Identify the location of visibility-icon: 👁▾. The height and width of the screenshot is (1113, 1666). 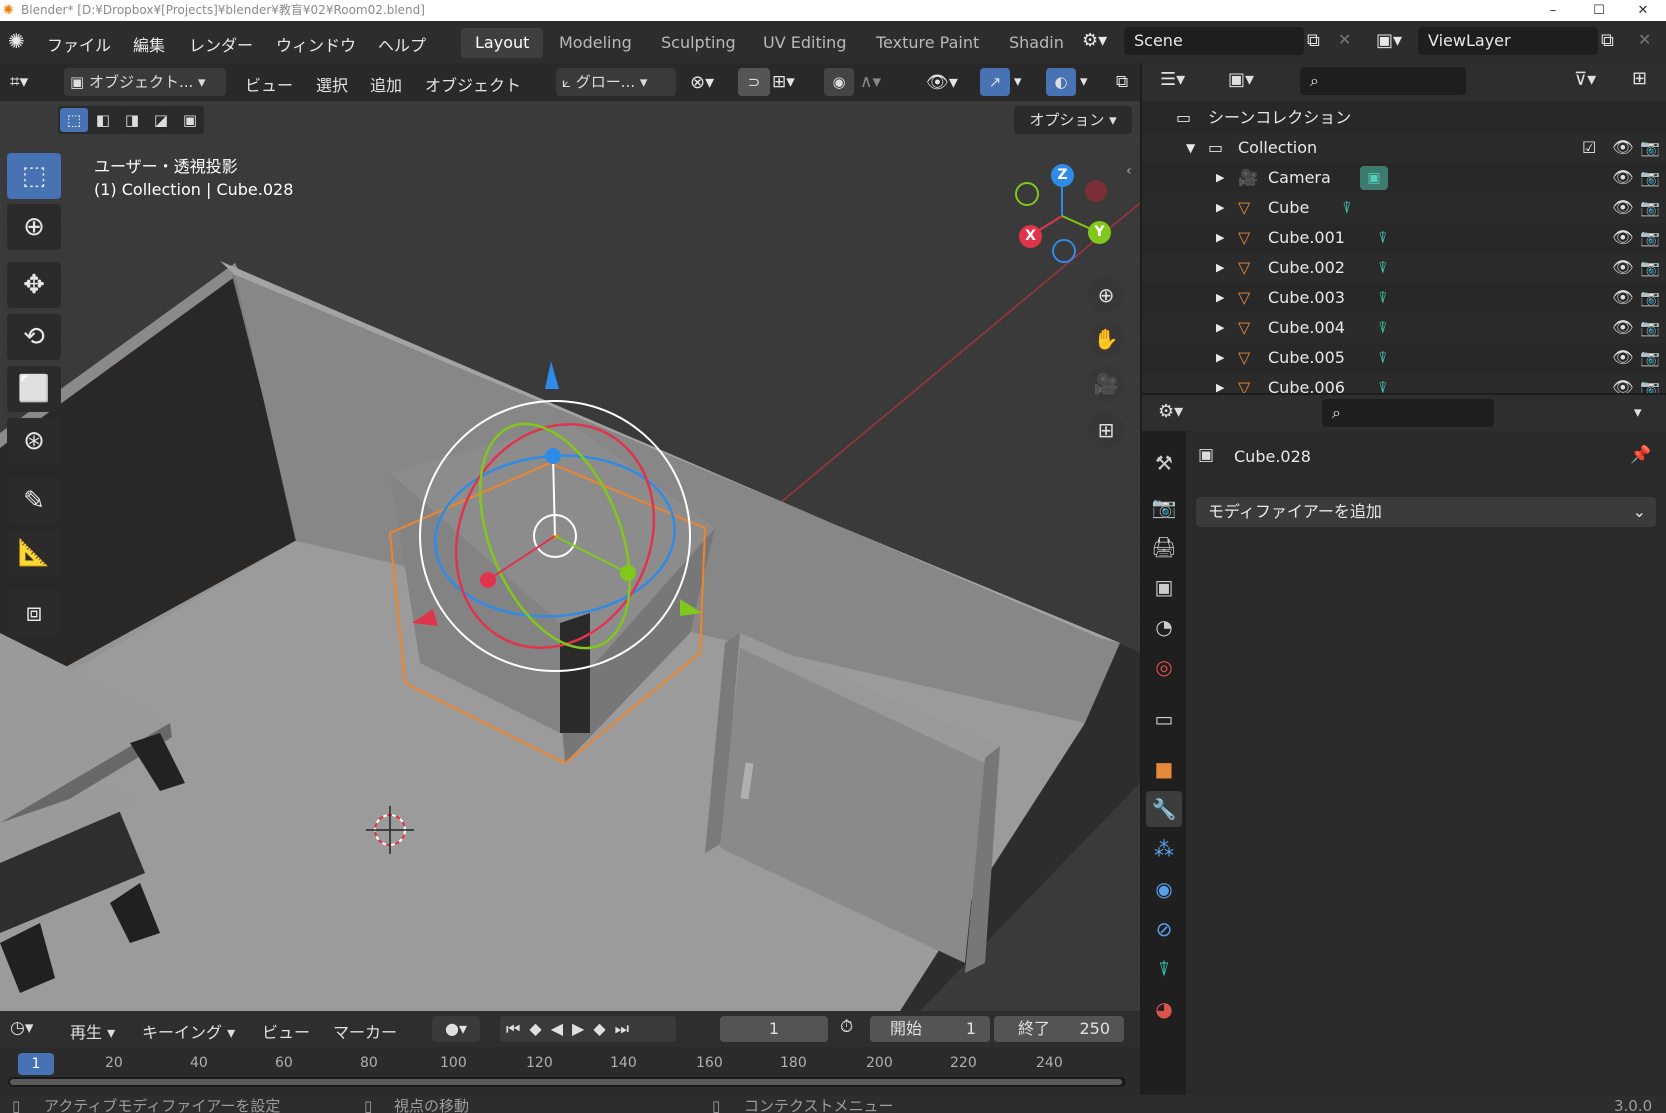
(942, 82).